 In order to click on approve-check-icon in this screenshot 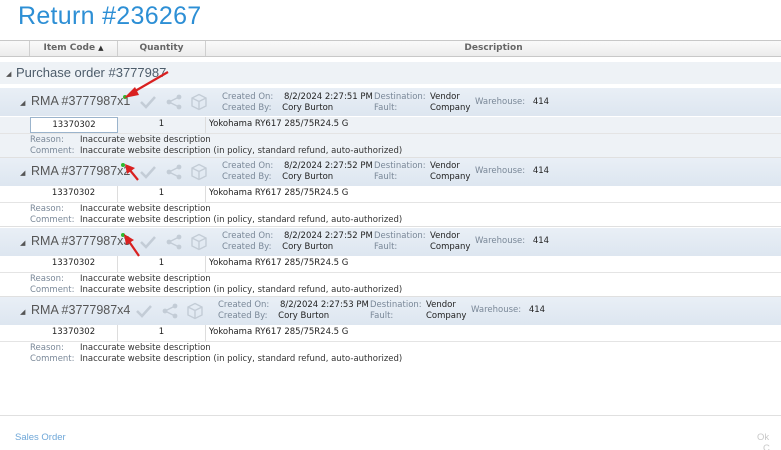, I will do `click(144, 311)`.